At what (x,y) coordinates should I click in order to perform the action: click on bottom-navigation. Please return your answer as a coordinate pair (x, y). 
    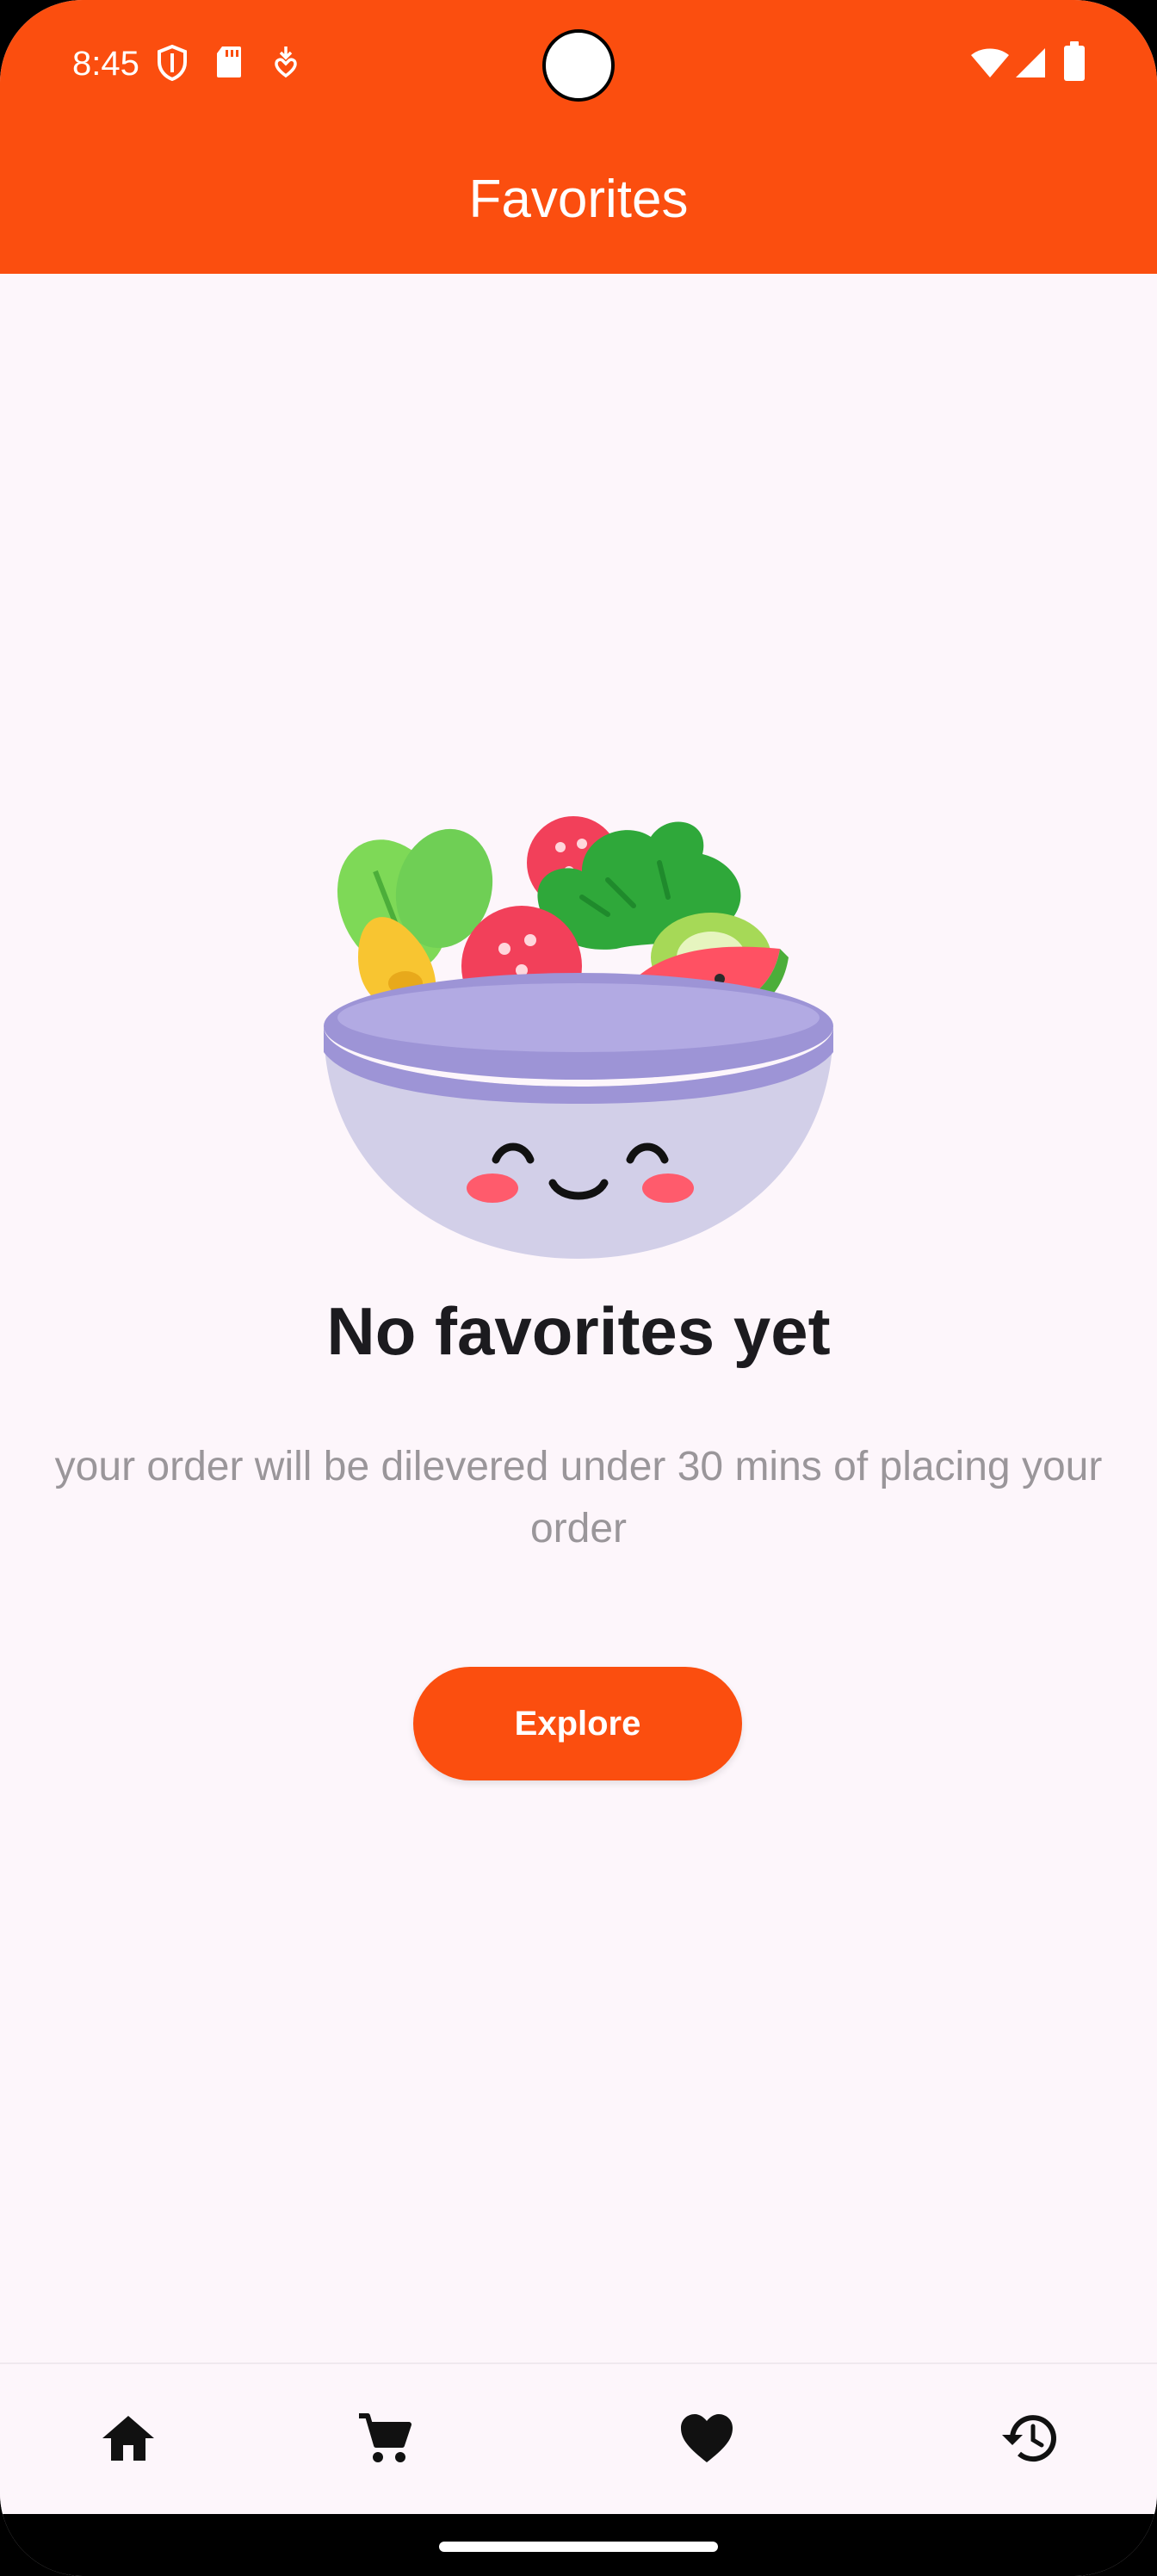
    Looking at the image, I should click on (579, 2439).